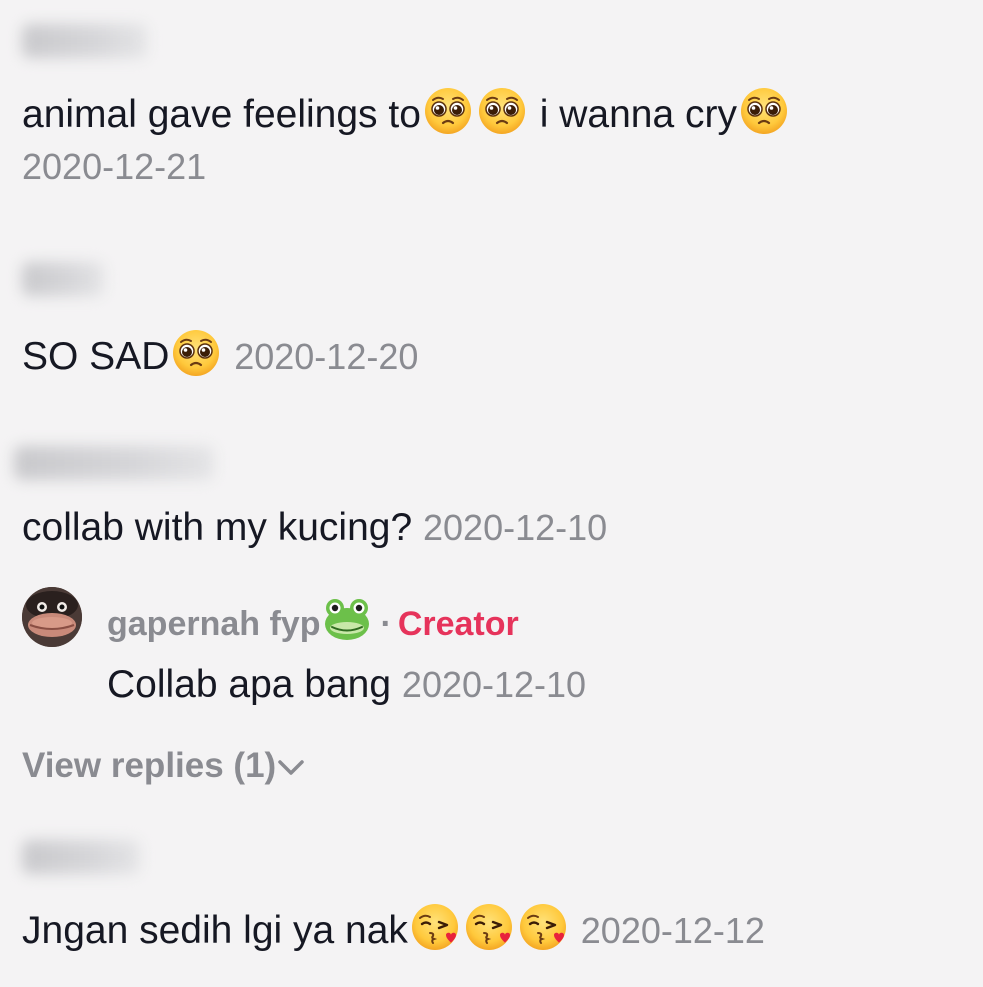 This screenshot has width=983, height=987. What do you see at coordinates (213, 624) in the screenshot?
I see `reply-author-name: gapernah fyp` at bounding box center [213, 624].